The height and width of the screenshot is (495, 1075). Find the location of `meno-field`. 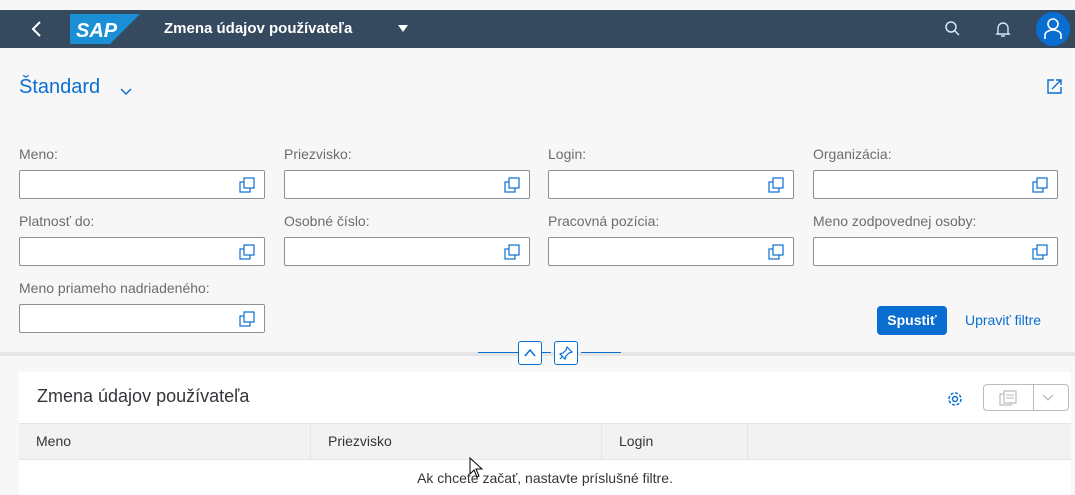

meno-field is located at coordinates (142, 184).